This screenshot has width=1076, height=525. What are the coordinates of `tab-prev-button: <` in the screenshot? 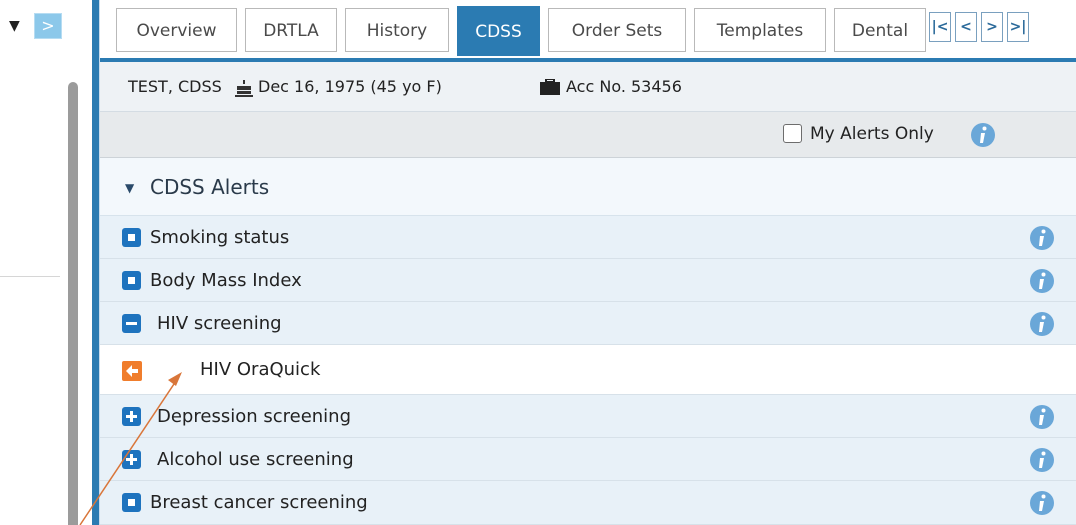 It's located at (966, 27).